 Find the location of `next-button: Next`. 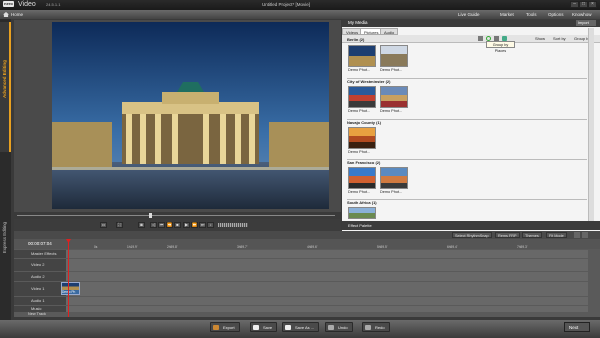

next-button: Next is located at coordinates (577, 327).